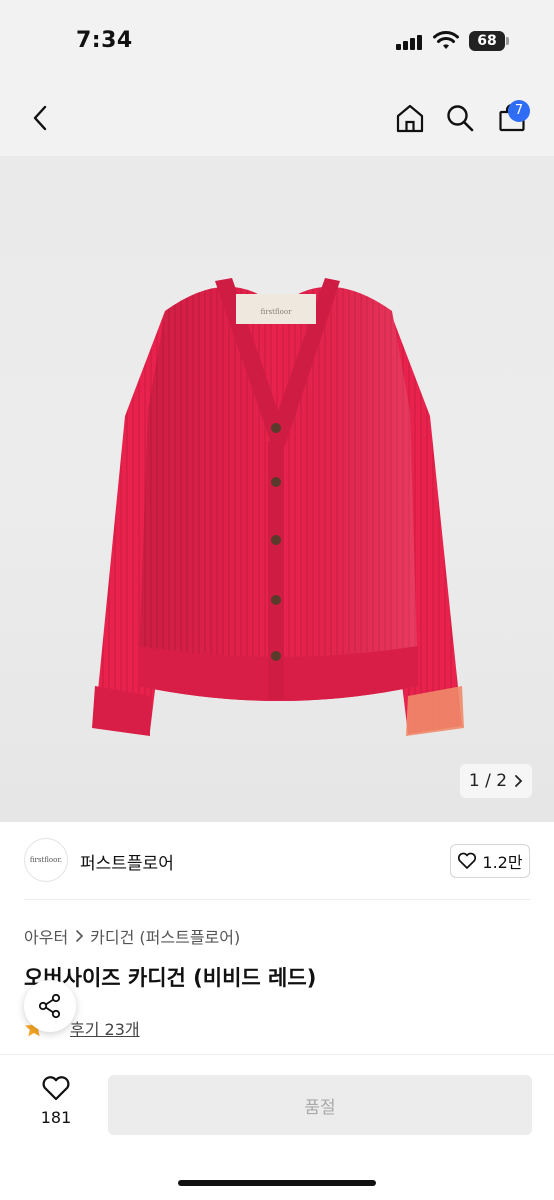 The image size is (554, 1200). I want to click on home-indicator, so click(277, 1183).